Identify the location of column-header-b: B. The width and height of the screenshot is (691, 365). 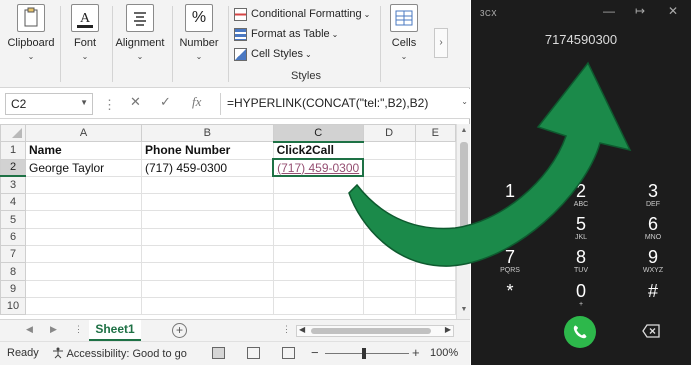
(207, 133).